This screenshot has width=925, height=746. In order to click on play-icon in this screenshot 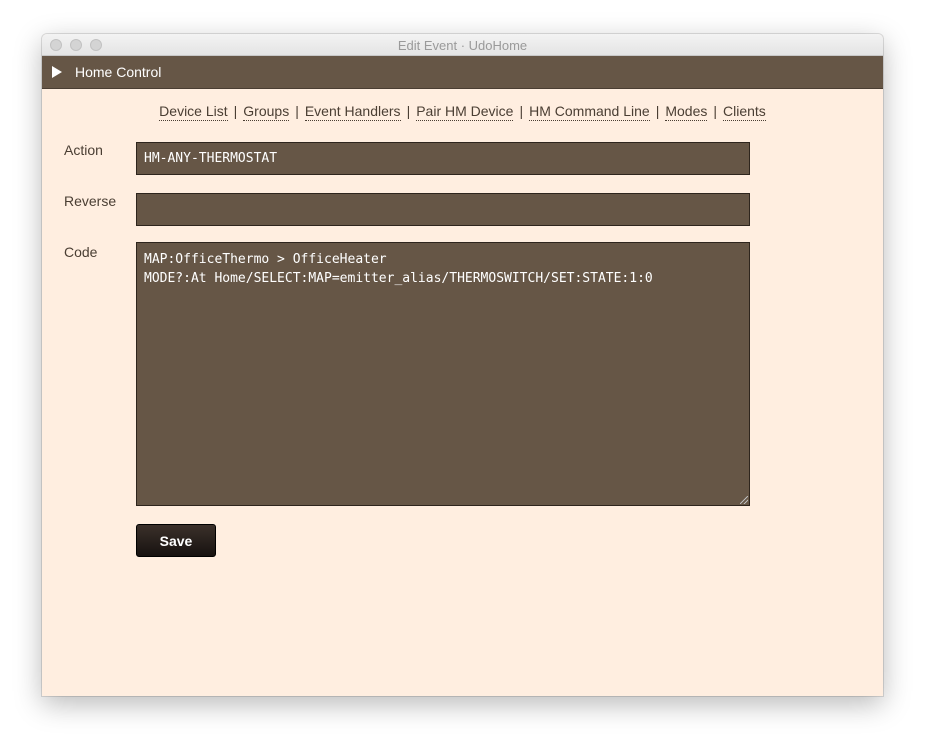, I will do `click(57, 72)`.